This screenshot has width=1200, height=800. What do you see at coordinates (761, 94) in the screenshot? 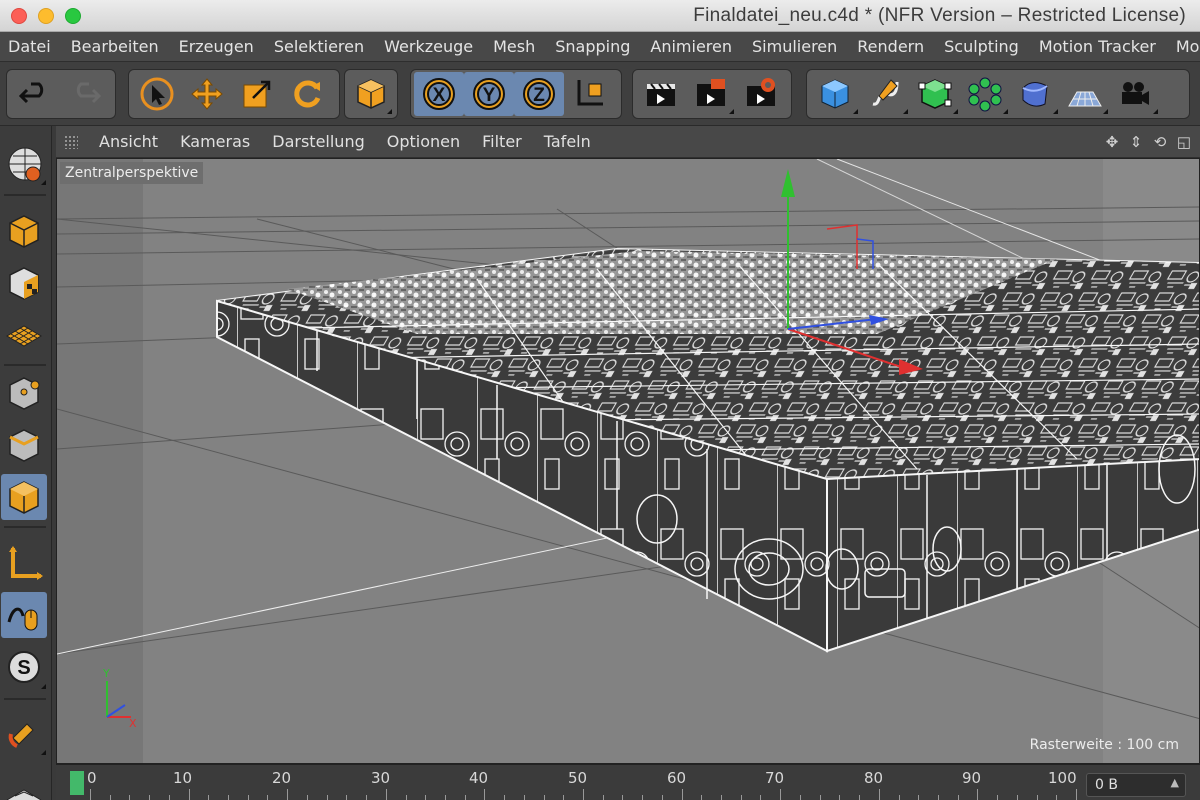
I see `render-settings-icon` at bounding box center [761, 94].